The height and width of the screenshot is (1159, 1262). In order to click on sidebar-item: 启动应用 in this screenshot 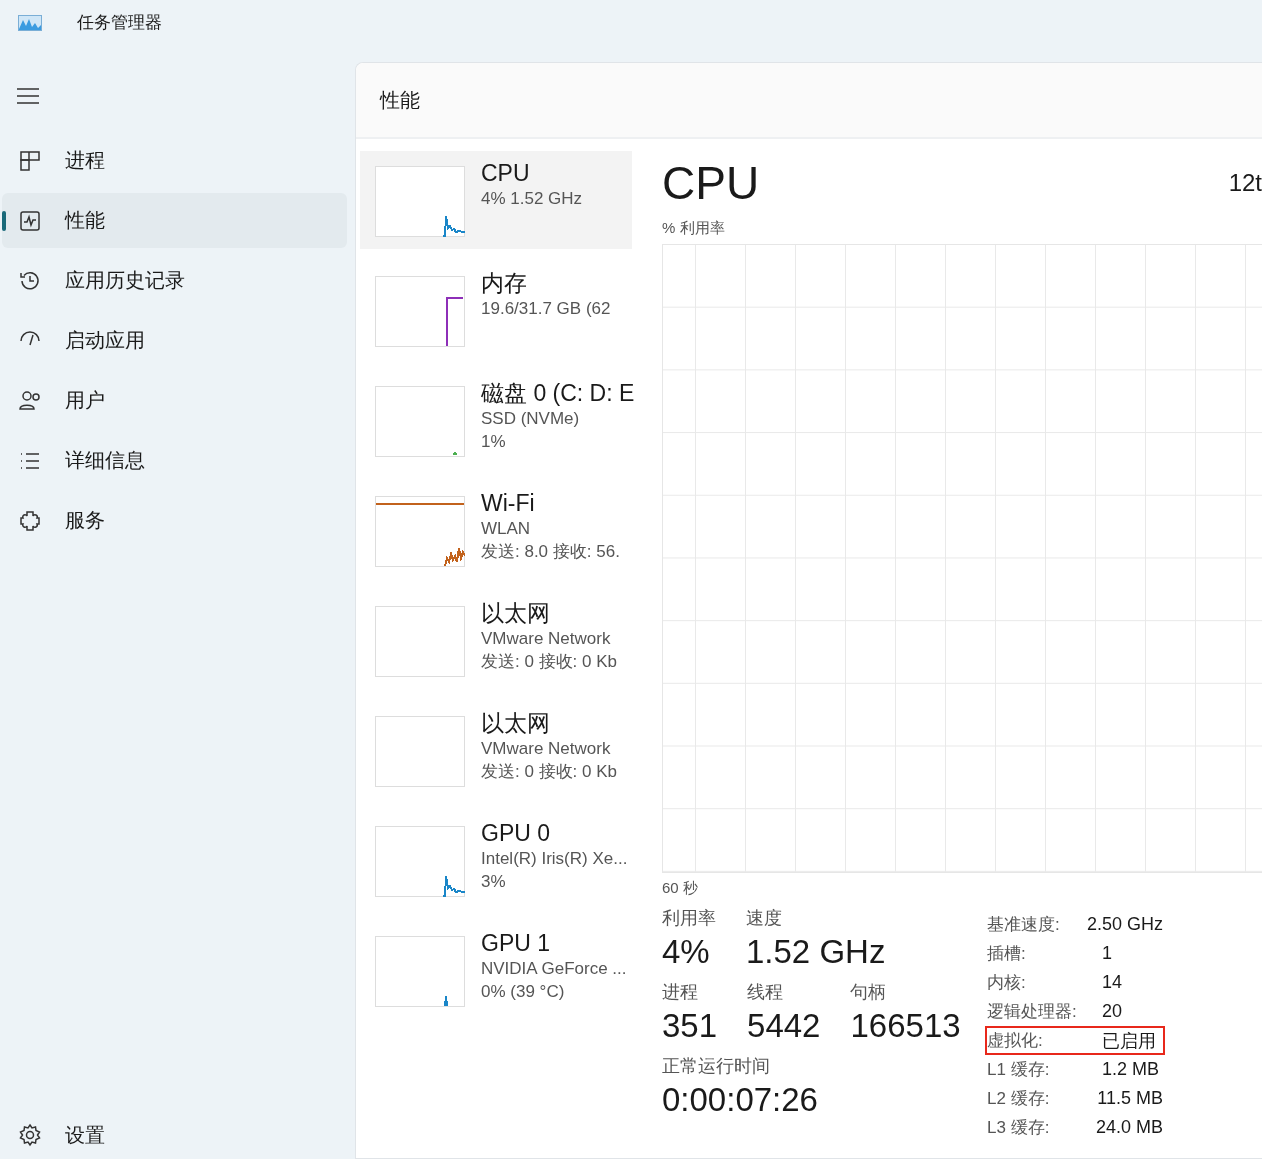, I will do `click(174, 340)`.